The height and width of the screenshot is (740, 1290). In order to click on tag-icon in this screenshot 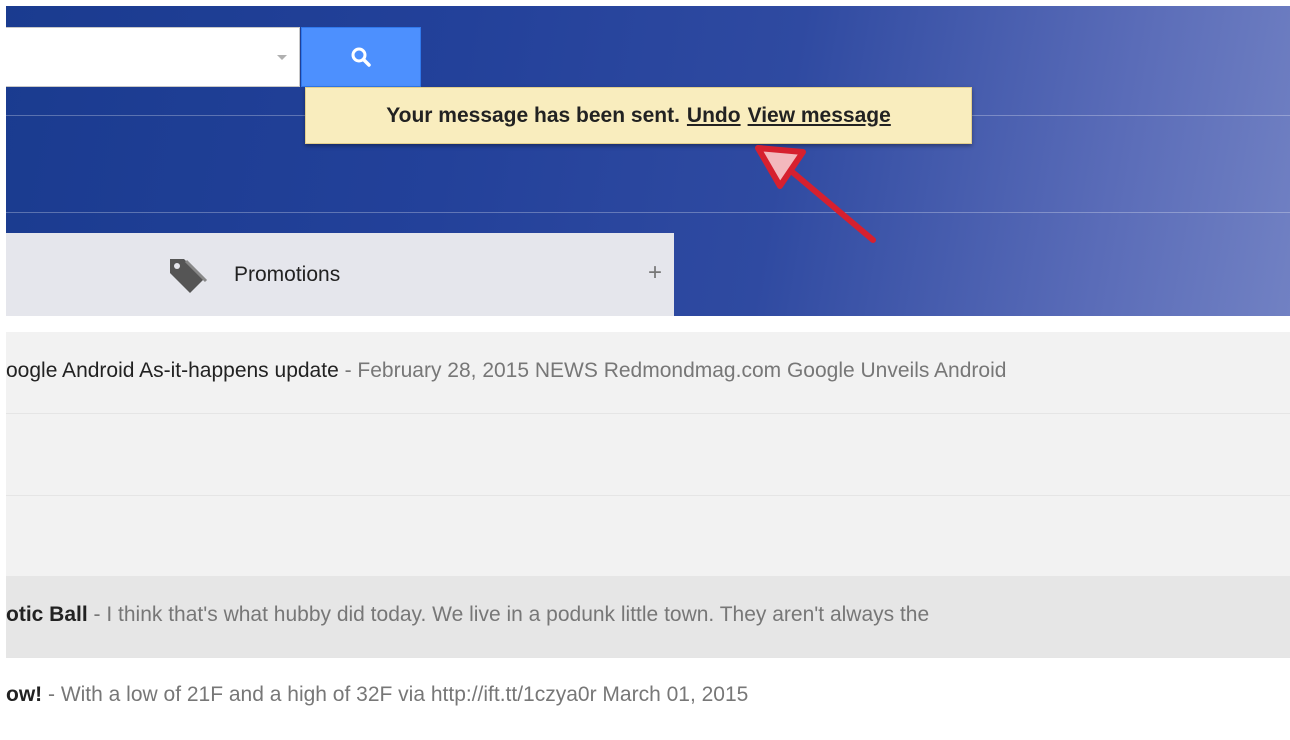, I will do `click(189, 276)`.